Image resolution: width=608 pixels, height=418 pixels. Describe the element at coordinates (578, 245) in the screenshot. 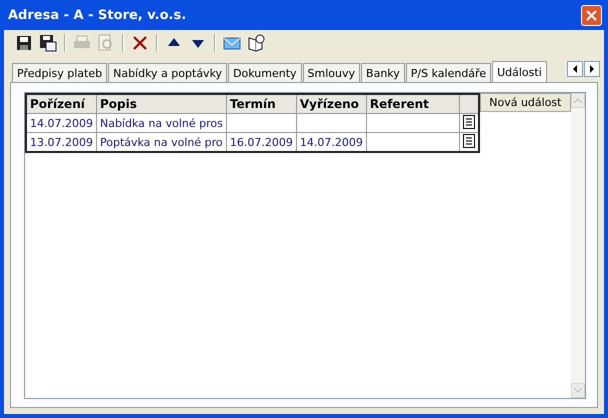

I see `scrollbar` at that location.